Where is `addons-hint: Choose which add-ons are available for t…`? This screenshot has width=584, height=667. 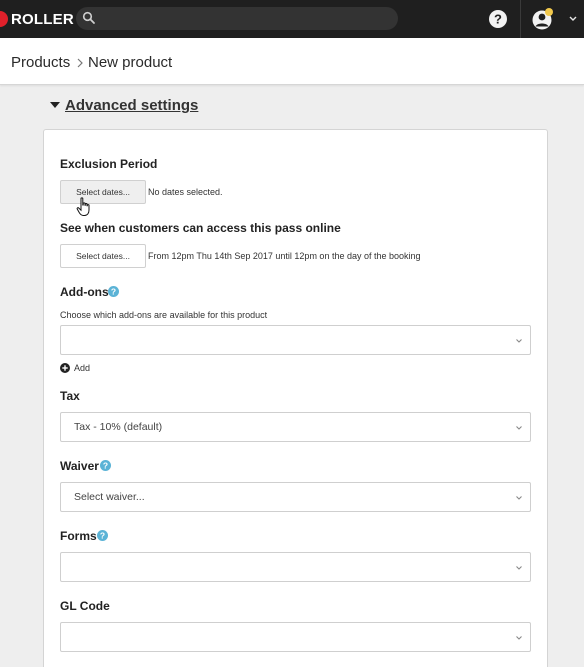
addons-hint: Choose which add-ons are available for t… is located at coordinates (164, 315).